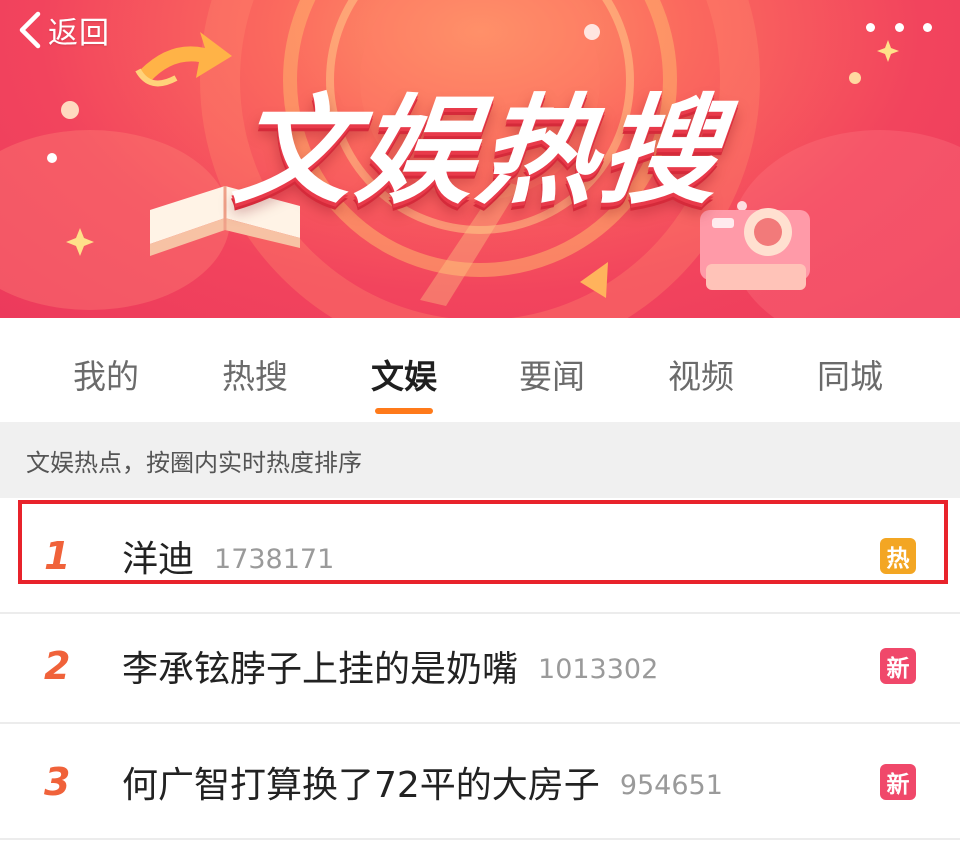 The width and height of the screenshot is (960, 851). What do you see at coordinates (480, 556) in the screenshot?
I see `list-item: 1 洋迪 1738171 热` at bounding box center [480, 556].